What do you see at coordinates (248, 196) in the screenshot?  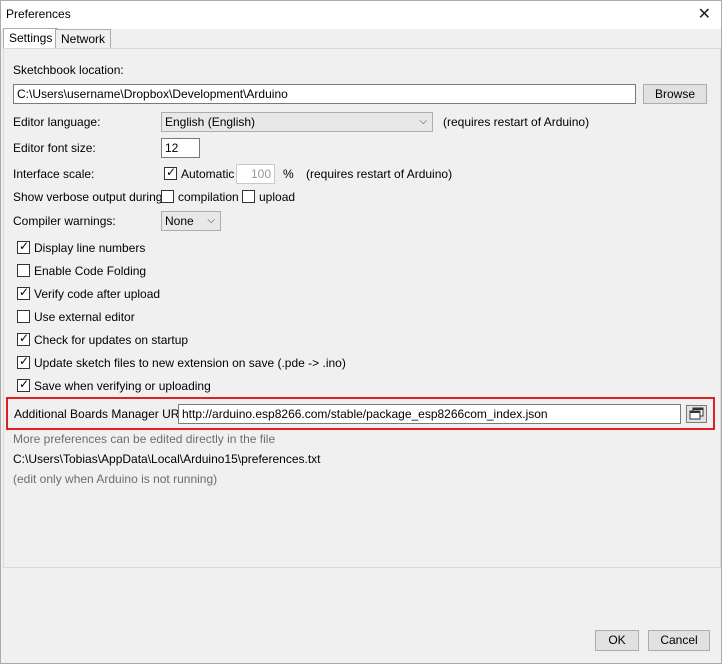 I see `verbose-upload-checkbox` at bounding box center [248, 196].